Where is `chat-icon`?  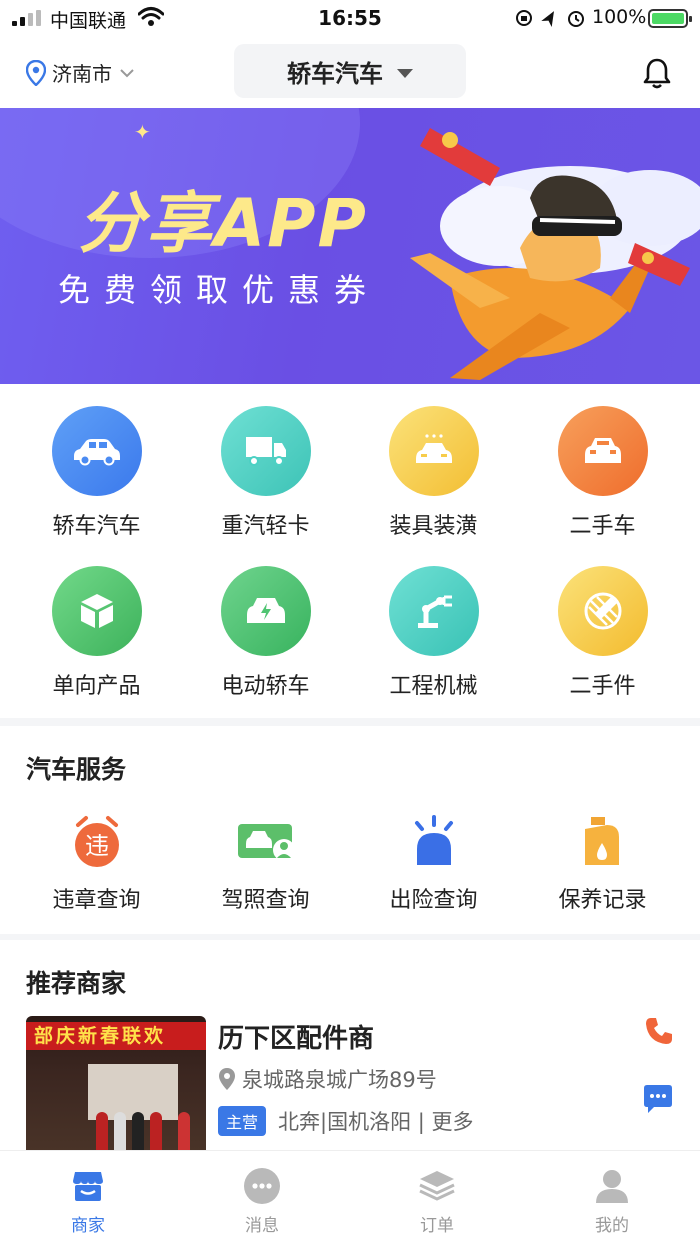
chat-icon is located at coordinates (658, 1099).